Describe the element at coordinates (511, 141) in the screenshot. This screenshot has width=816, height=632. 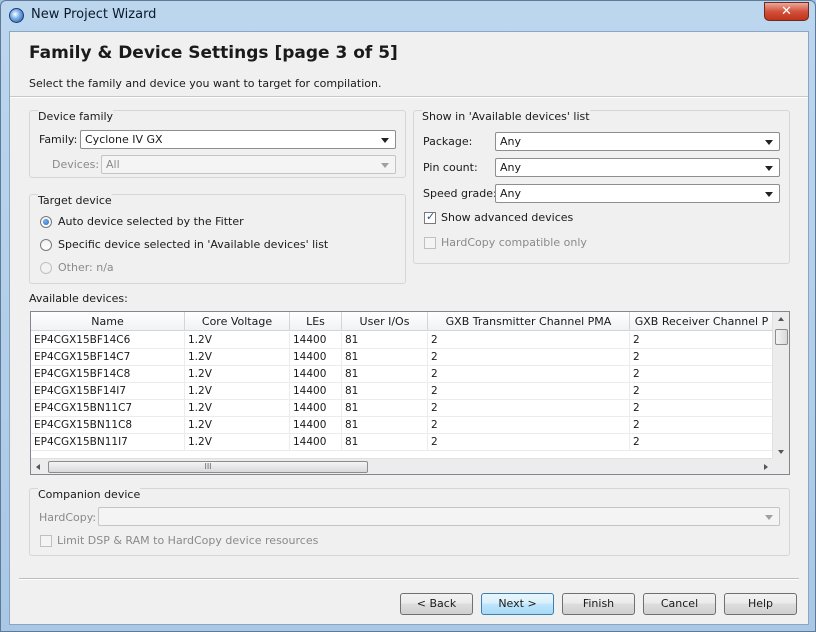
I see `package-dropdown-value: Any` at that location.